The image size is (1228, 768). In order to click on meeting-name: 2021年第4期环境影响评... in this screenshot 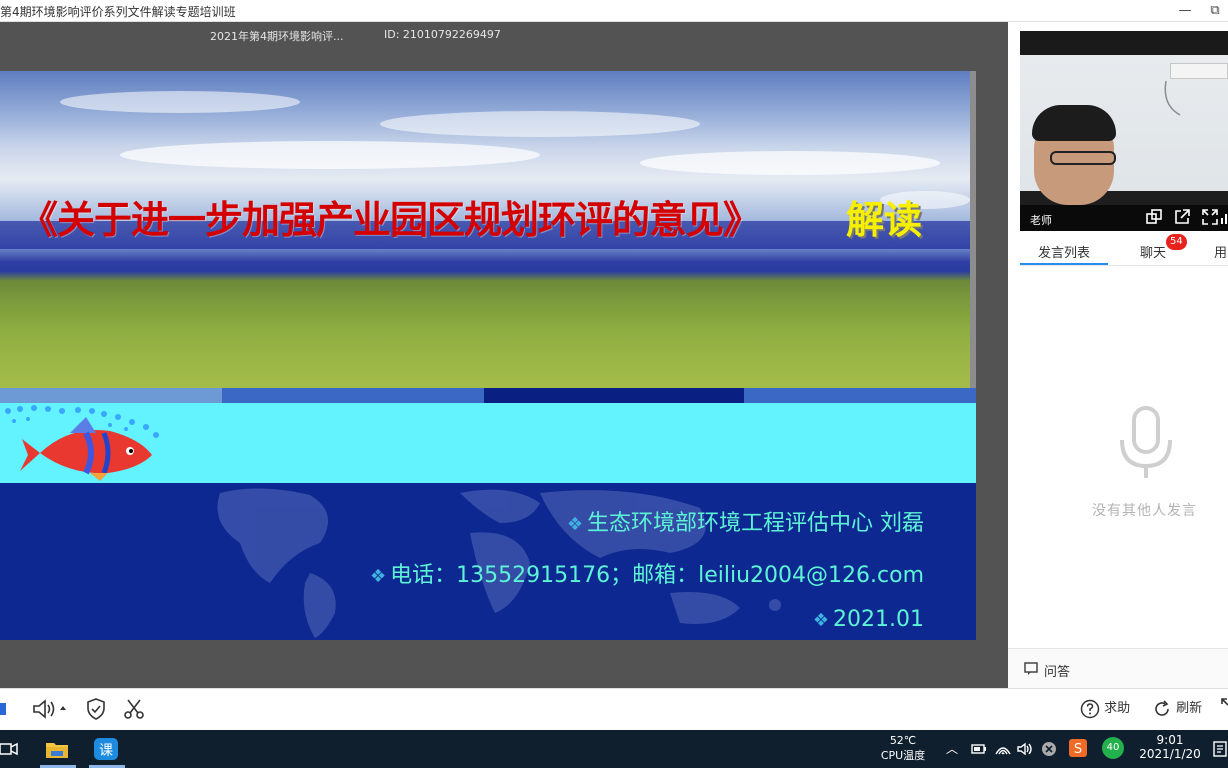, I will do `click(277, 36)`.